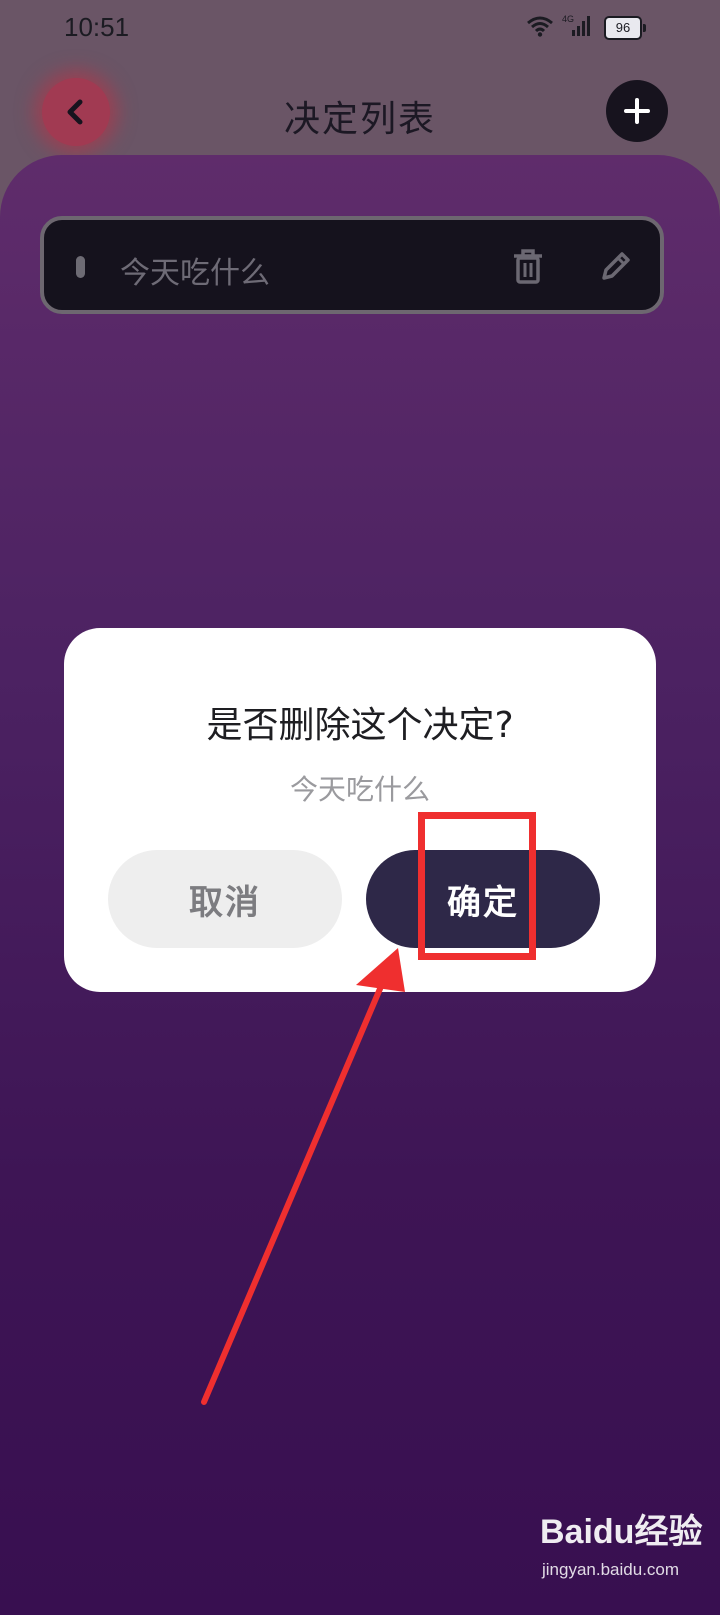  I want to click on annotation-arrow, so click(303, 1176).